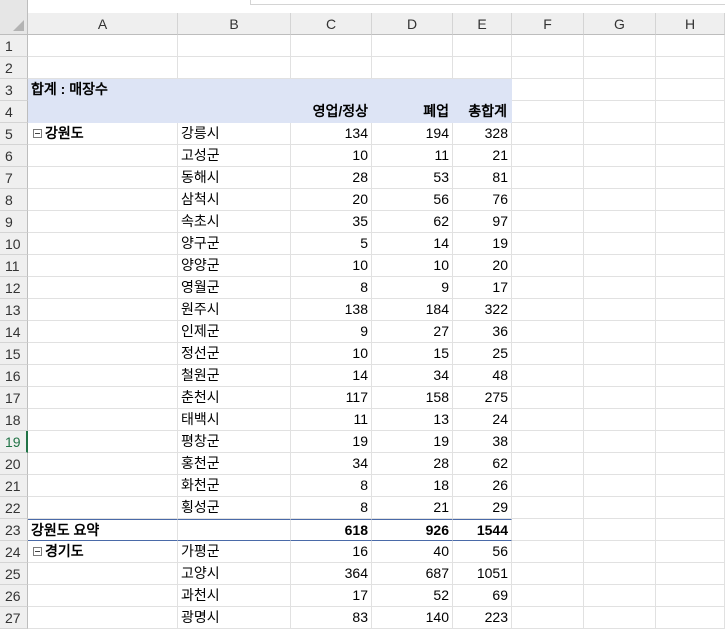  I want to click on cell-f22, so click(548, 508).